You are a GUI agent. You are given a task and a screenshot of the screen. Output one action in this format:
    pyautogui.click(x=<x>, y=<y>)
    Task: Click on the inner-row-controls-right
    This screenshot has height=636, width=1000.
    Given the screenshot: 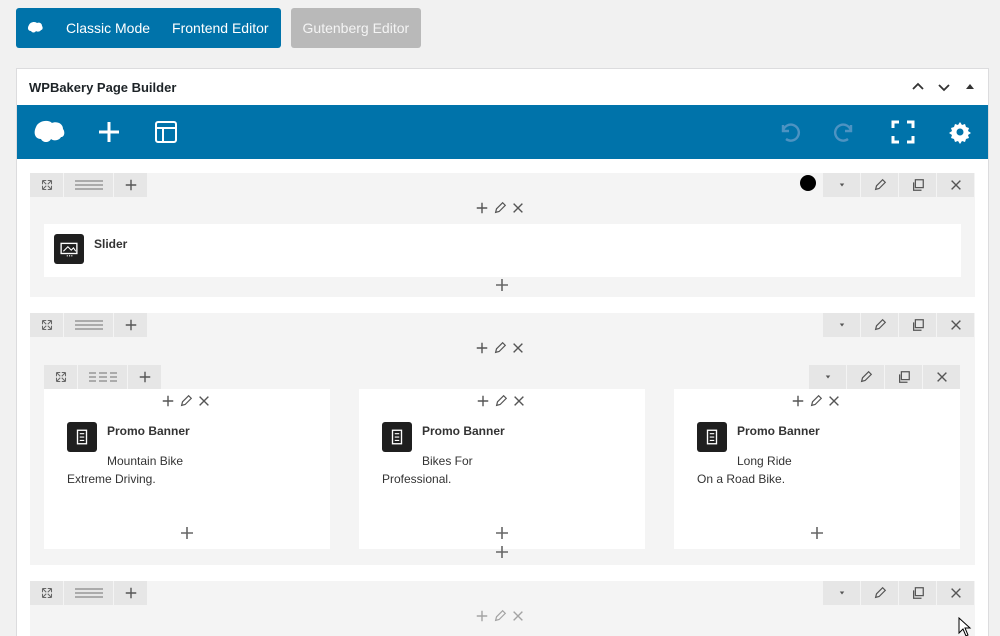 What is the action you would take?
    pyautogui.click(x=885, y=377)
    